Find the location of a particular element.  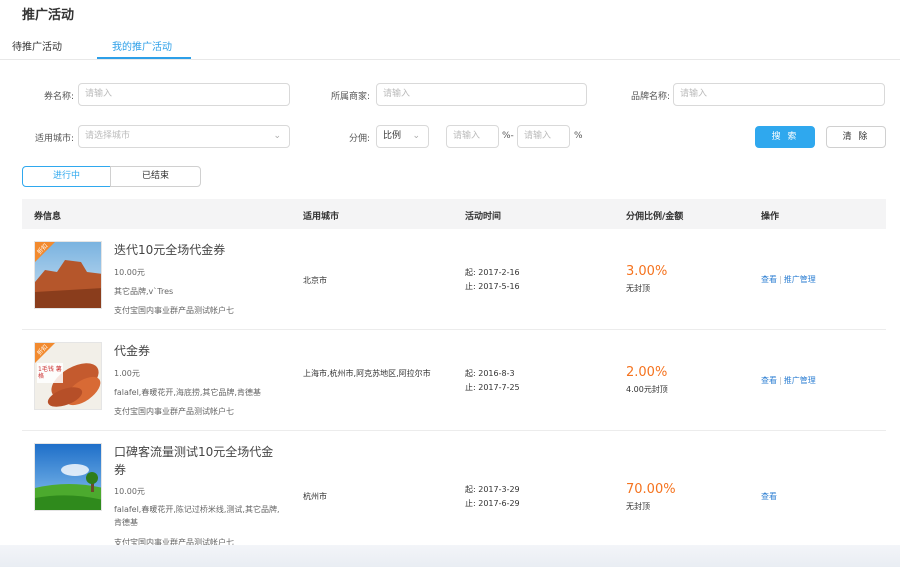

coupon-title: 代金券 is located at coordinates (132, 351).